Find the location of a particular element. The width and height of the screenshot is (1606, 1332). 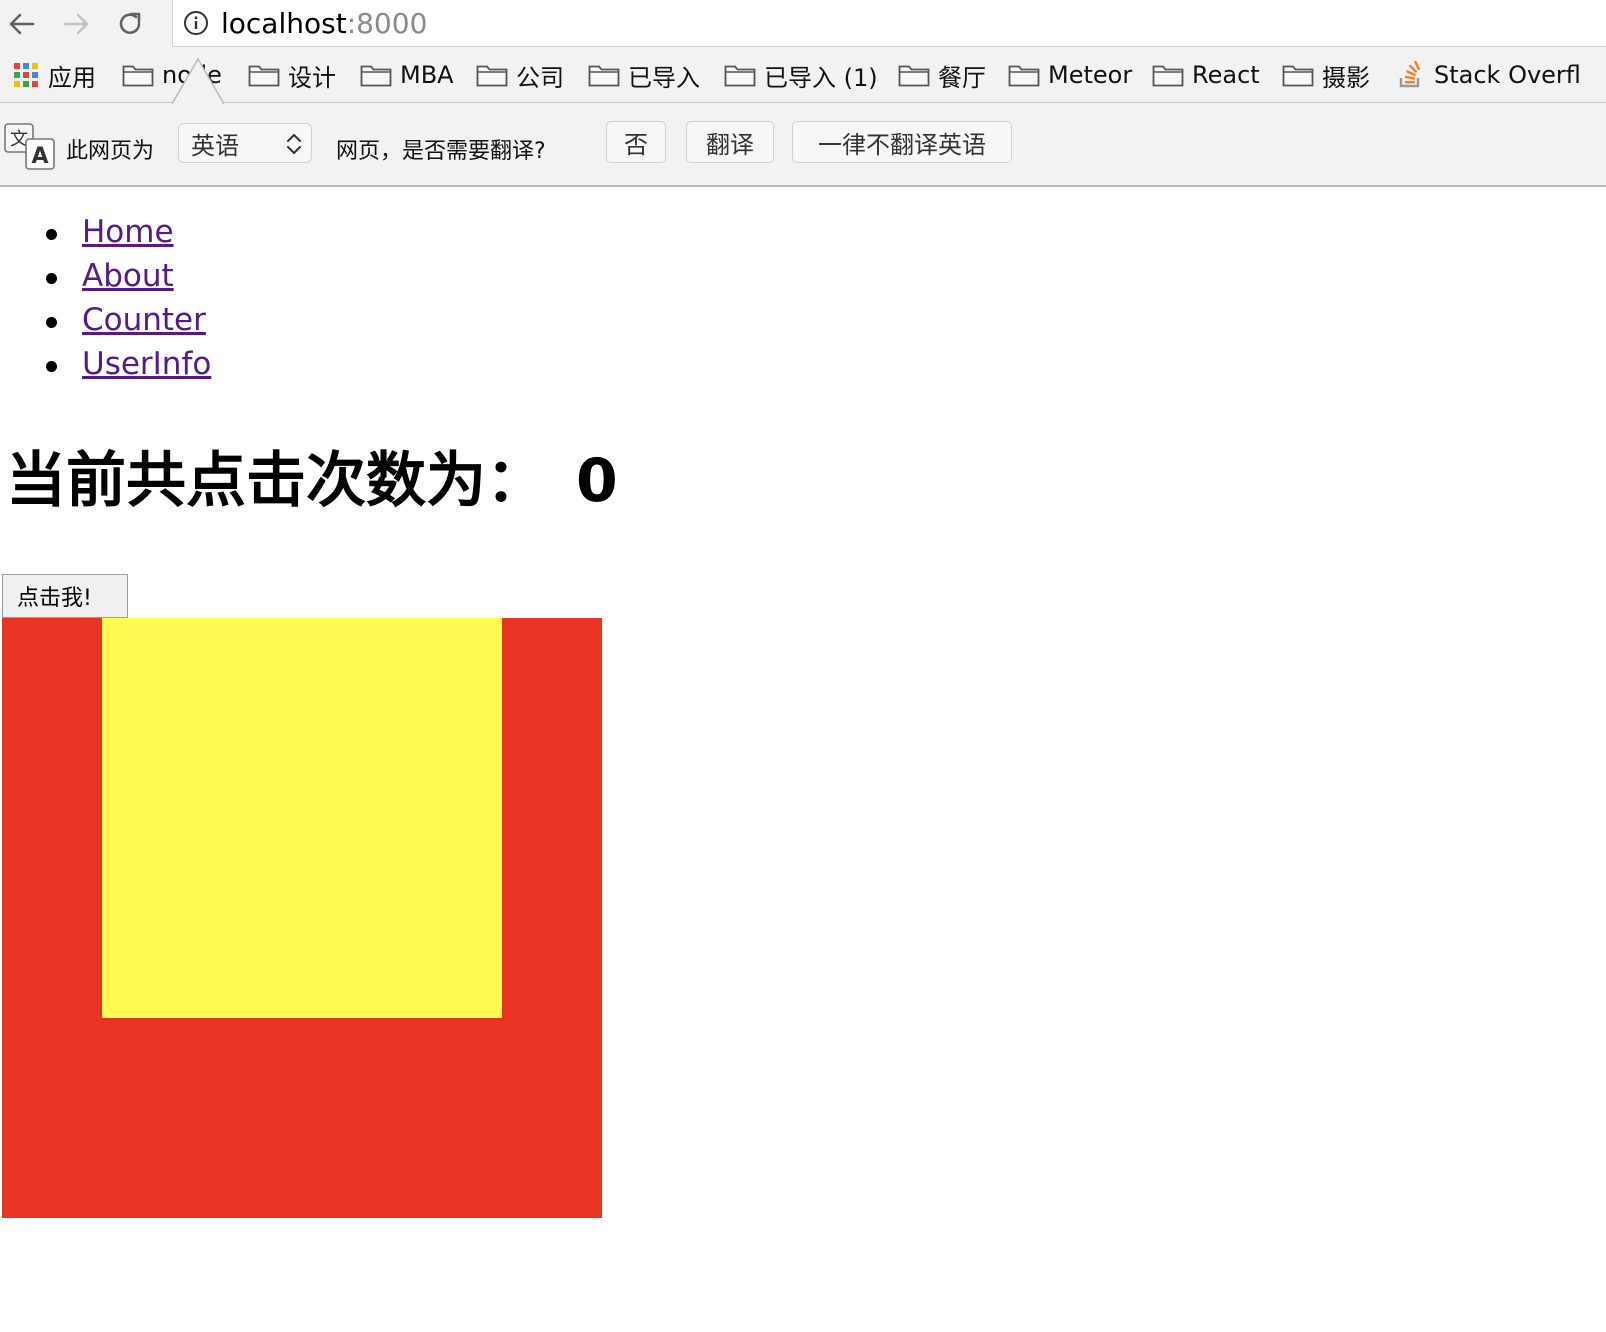

reload-button is located at coordinates (130, 24).